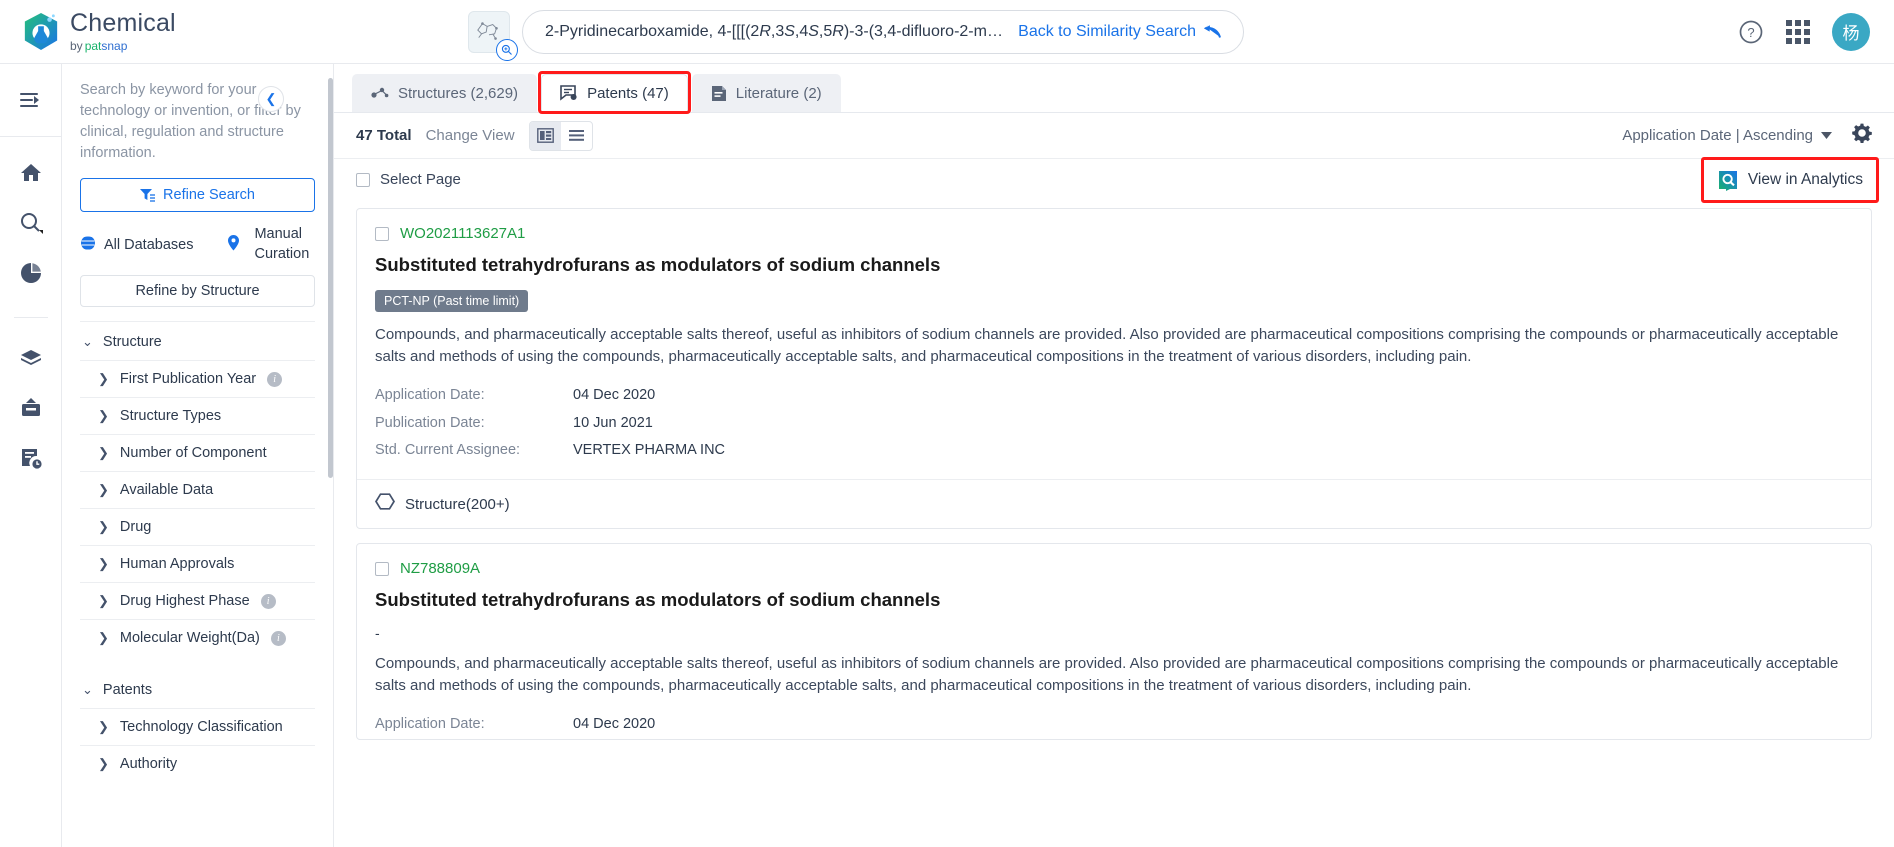 The image size is (1894, 847). Describe the element at coordinates (123, 23) in the screenshot. I see `brand-title: Chemical` at that location.